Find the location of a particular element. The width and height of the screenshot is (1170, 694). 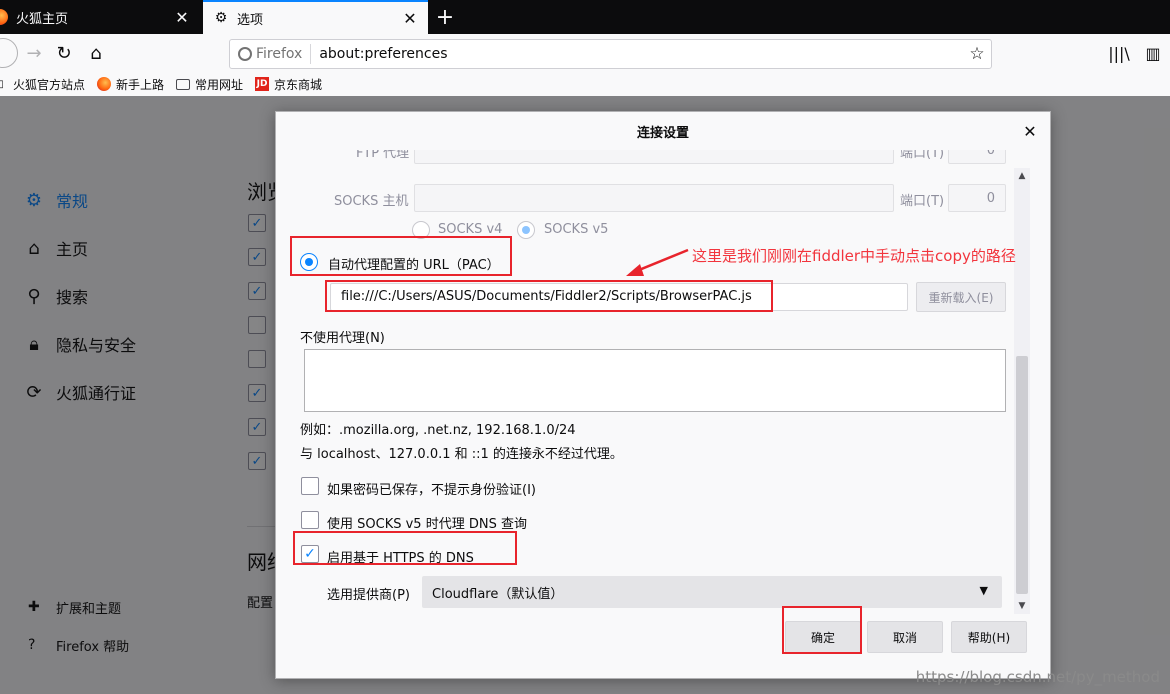

socks-port-field: 0 is located at coordinates (977, 198).